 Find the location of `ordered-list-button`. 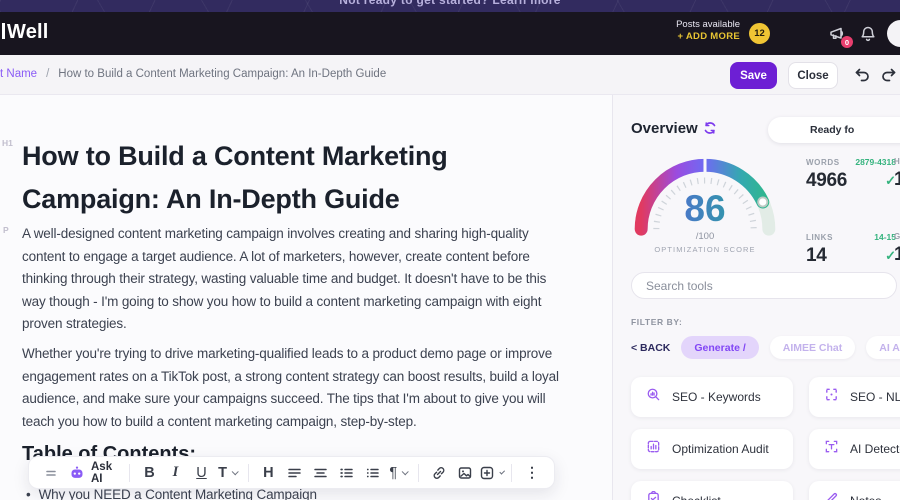

ordered-list-button is located at coordinates (346, 473).